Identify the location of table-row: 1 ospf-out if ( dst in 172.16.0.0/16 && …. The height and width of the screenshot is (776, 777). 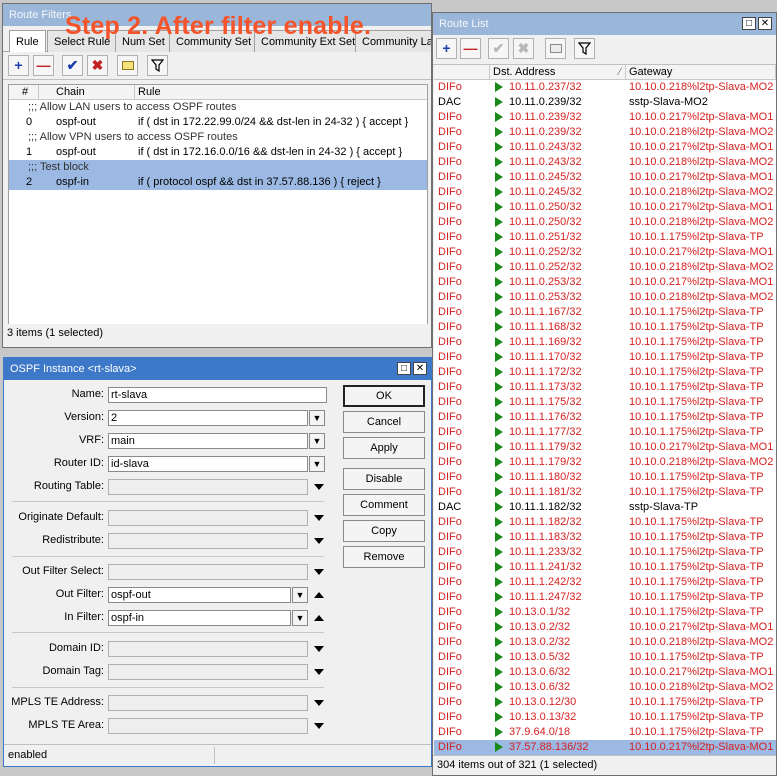
(218, 152).